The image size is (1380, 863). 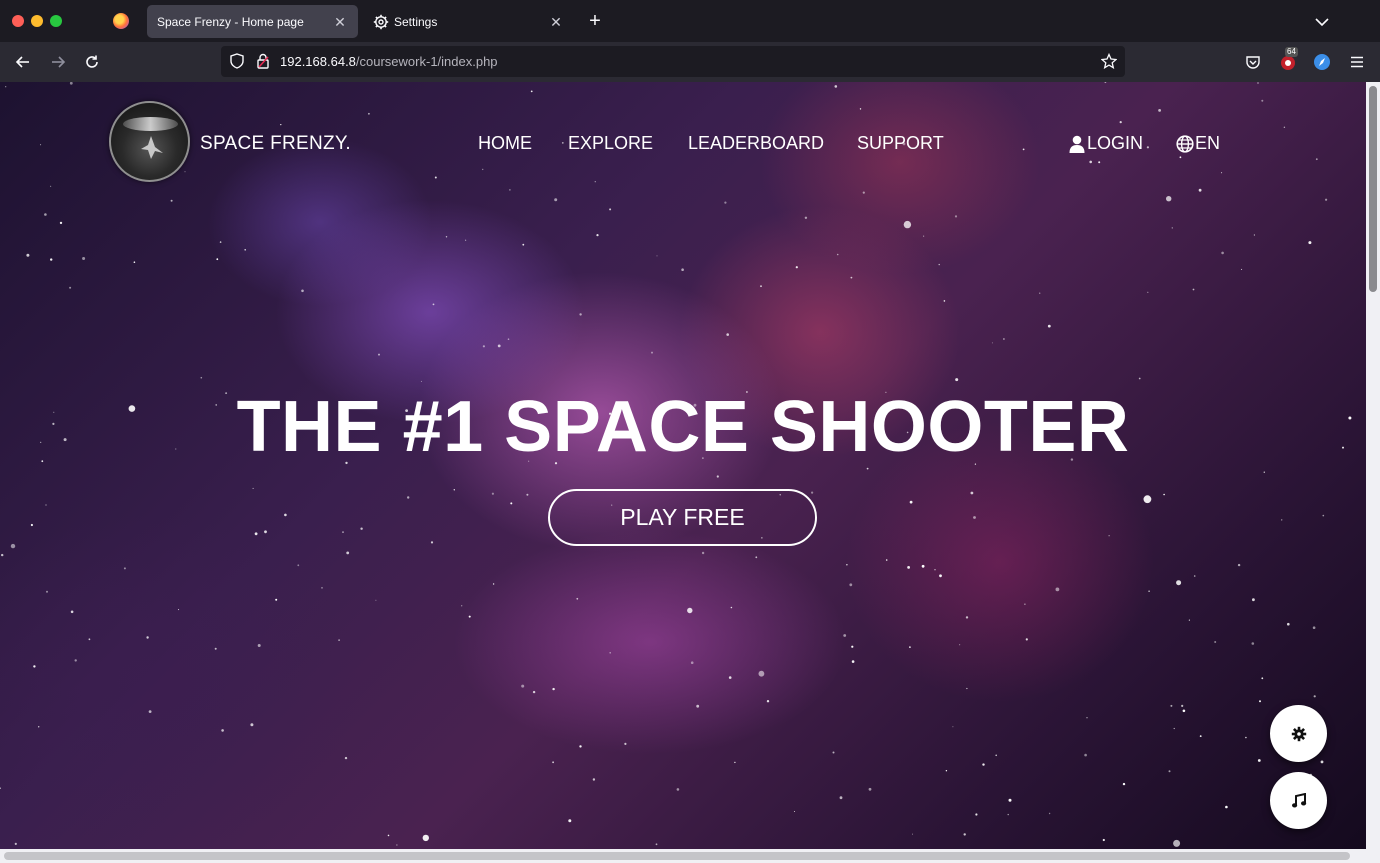 What do you see at coordinates (595, 21) in the screenshot?
I see `new-tab-button: +` at bounding box center [595, 21].